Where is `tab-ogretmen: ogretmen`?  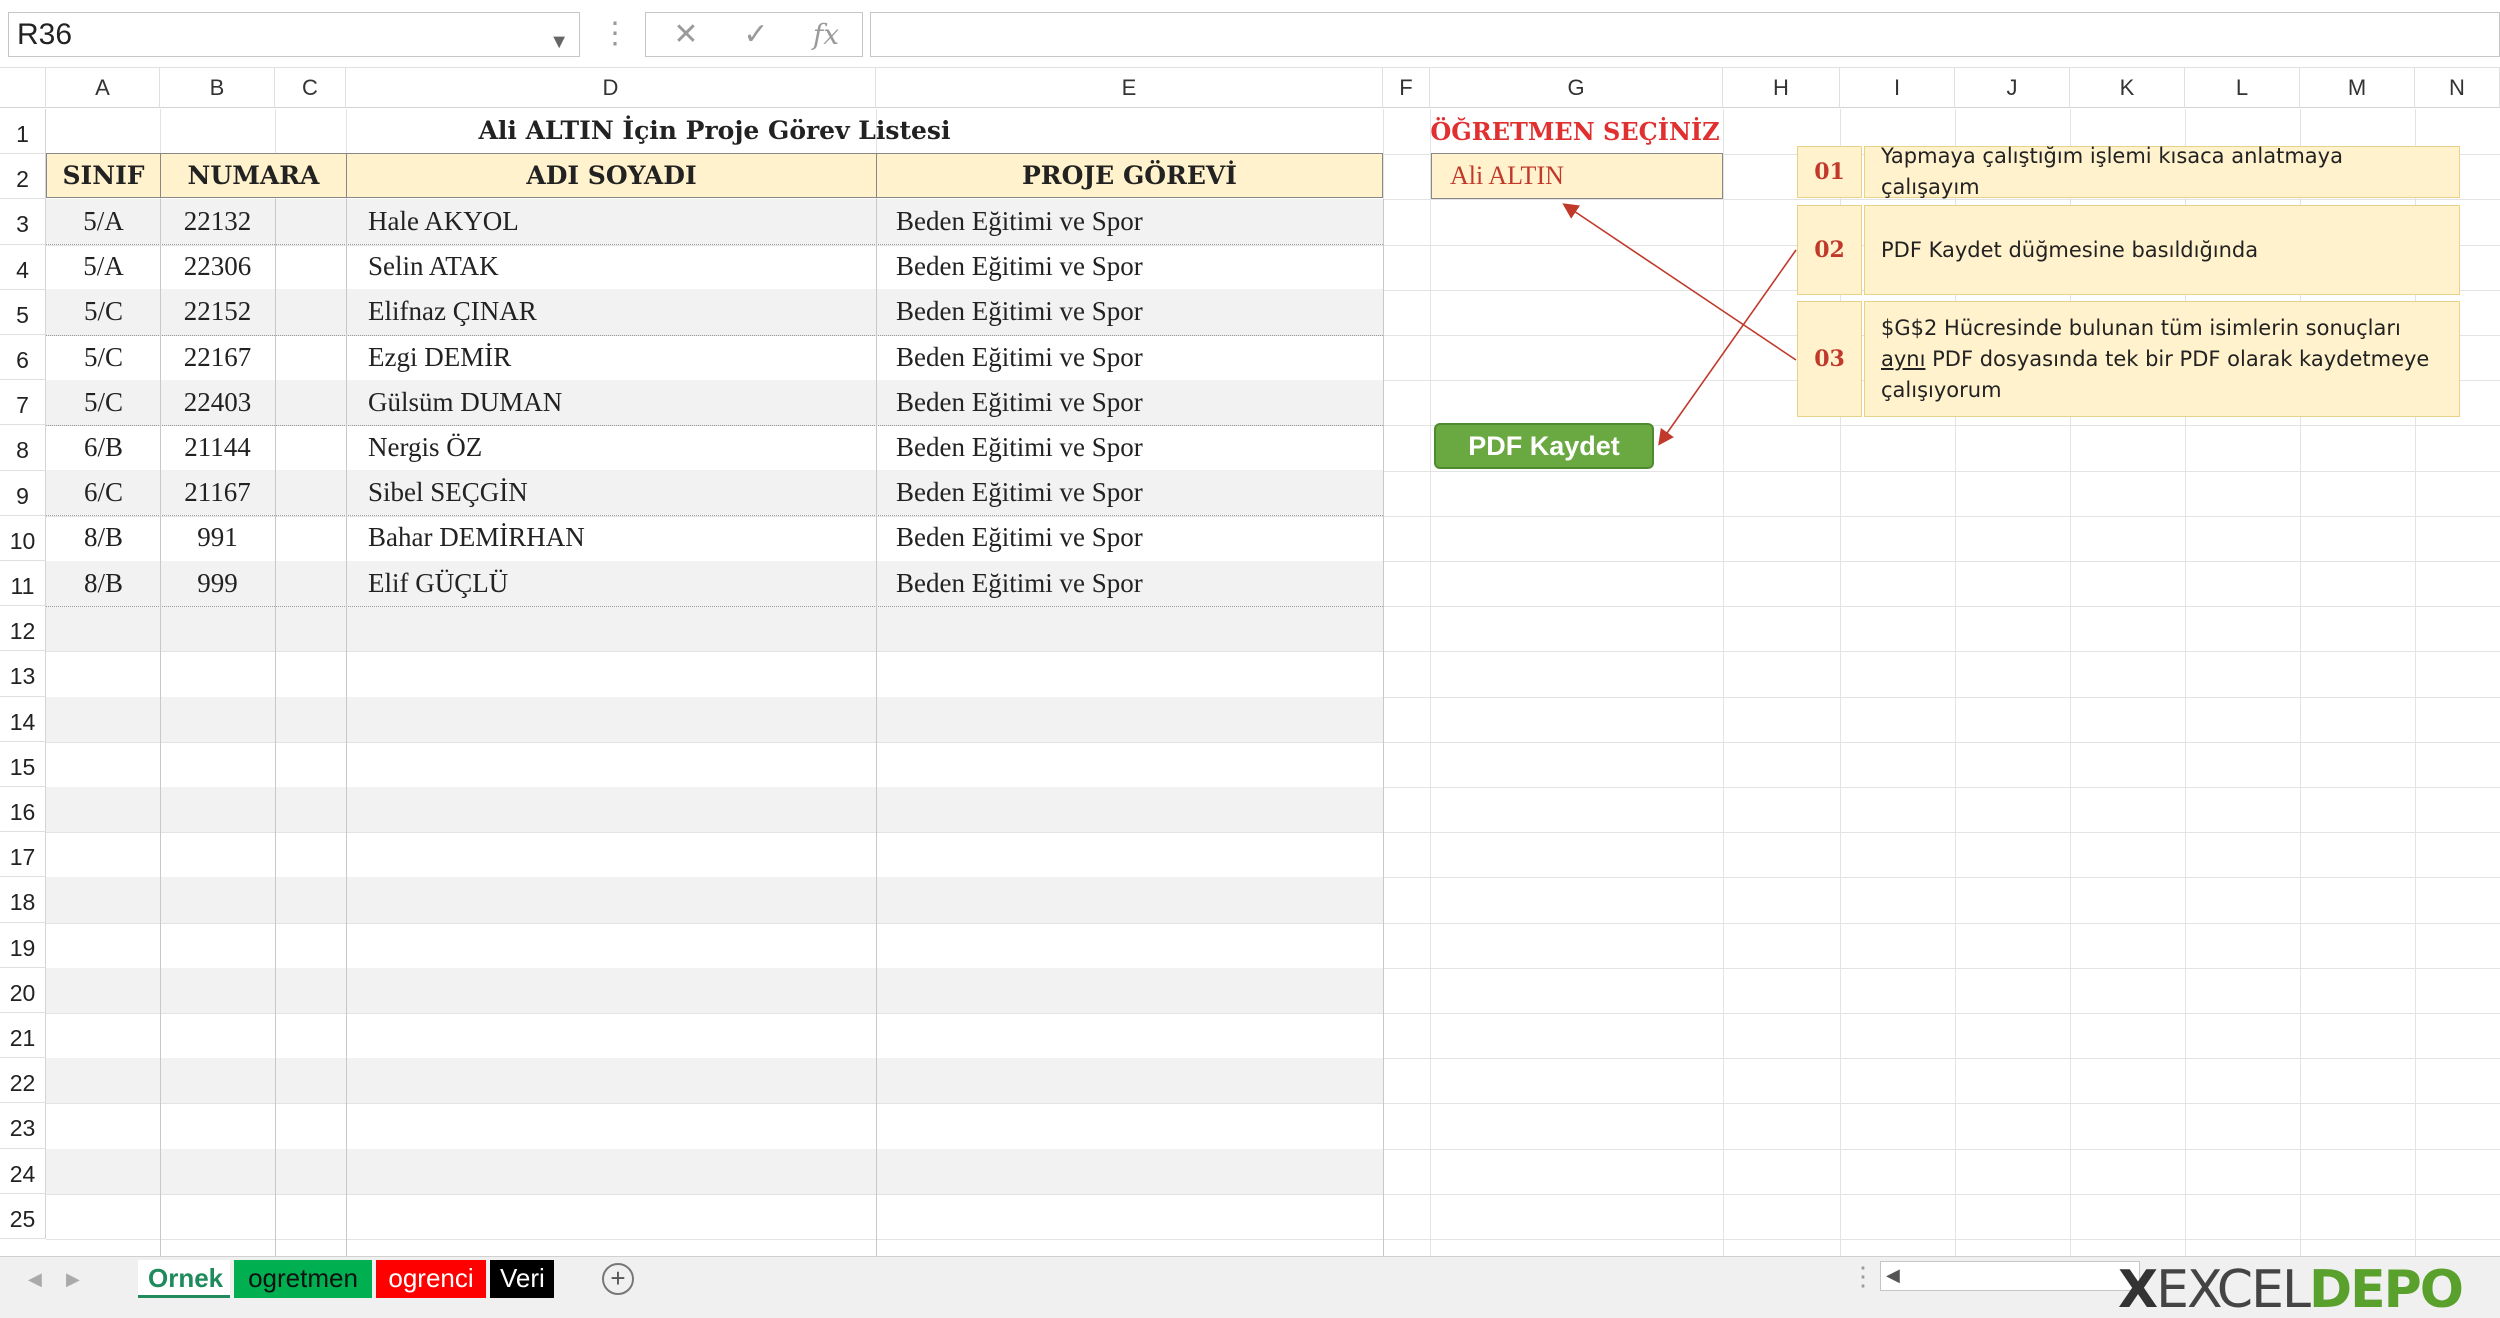
tab-ogretmen: ogretmen is located at coordinates (303, 1279).